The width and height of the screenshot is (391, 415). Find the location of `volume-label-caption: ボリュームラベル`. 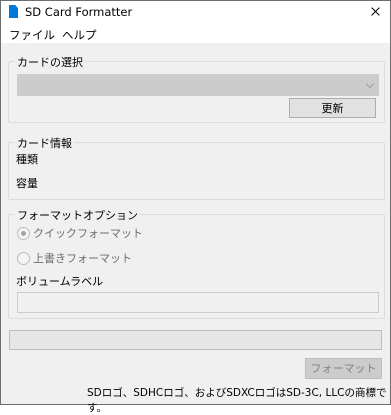

volume-label-caption: ボリュームラベル is located at coordinates (60, 281).